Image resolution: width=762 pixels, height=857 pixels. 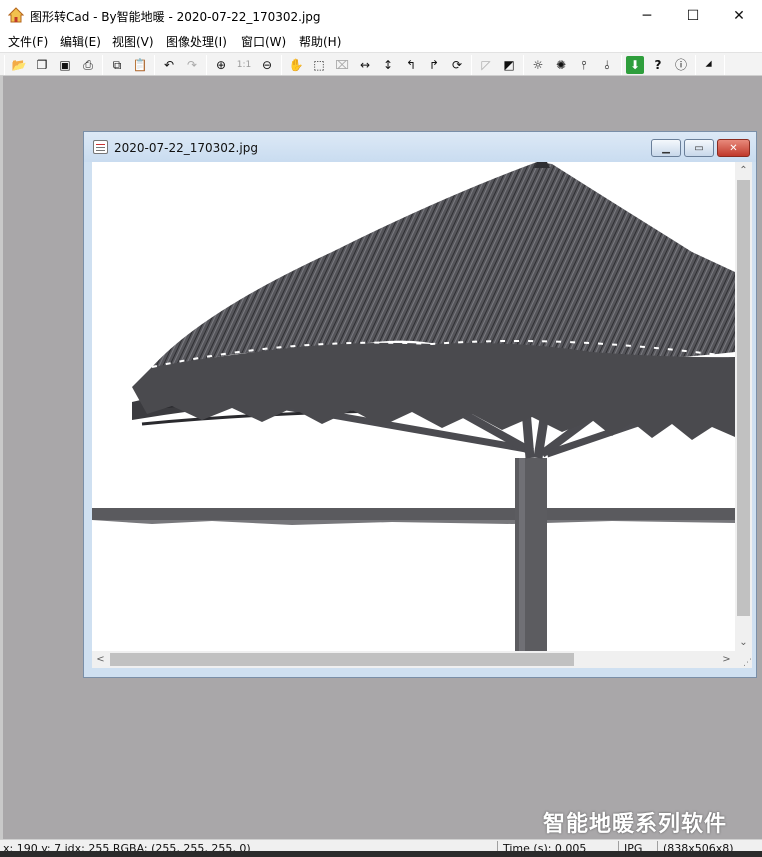 What do you see at coordinates (658, 65) in the screenshot?
I see `help-icon: ?` at bounding box center [658, 65].